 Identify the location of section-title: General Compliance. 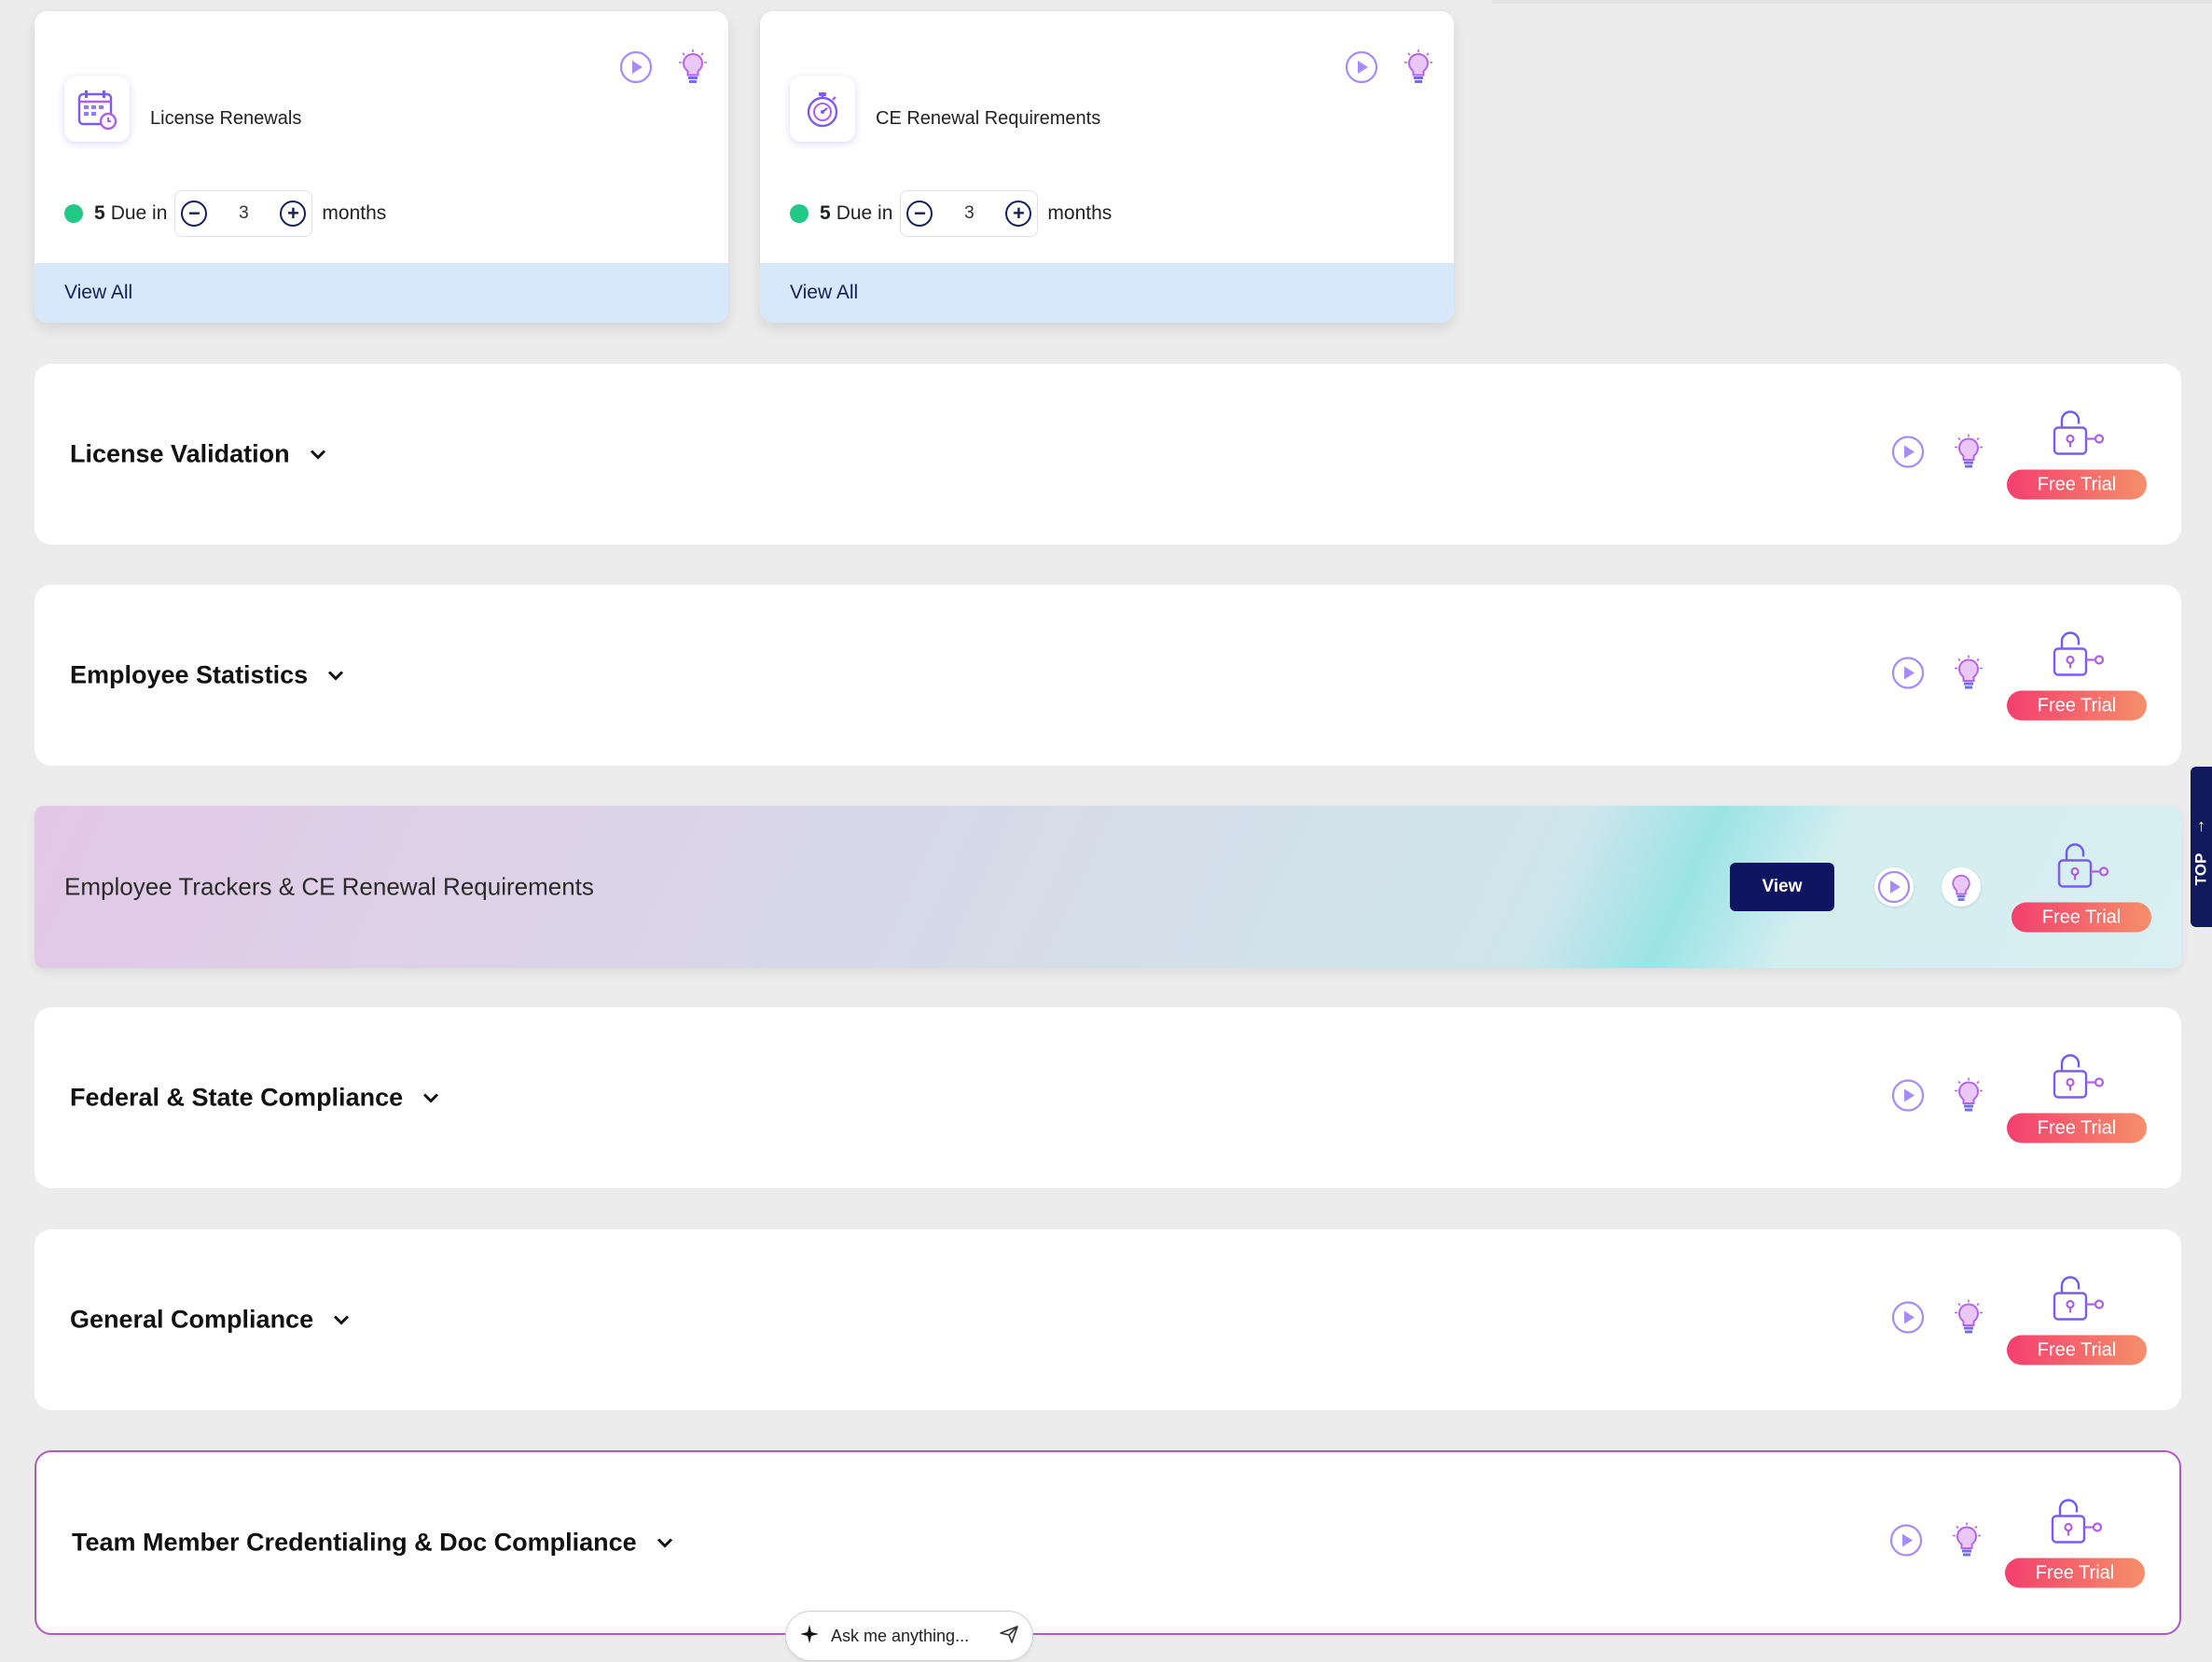
(210, 1320).